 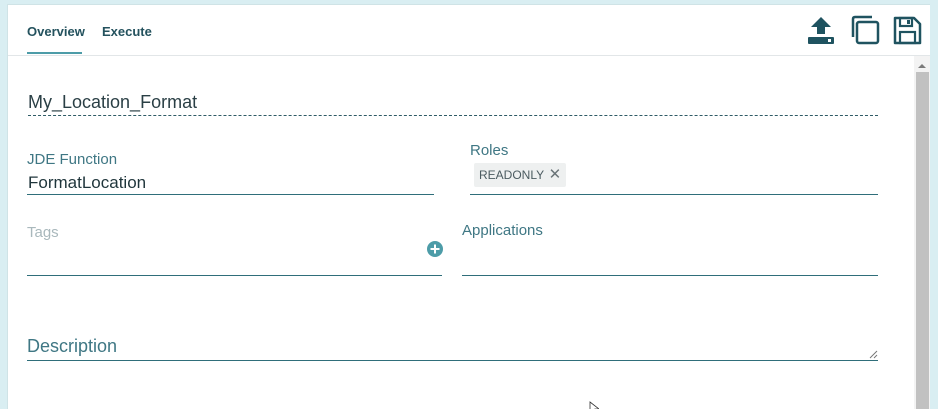 What do you see at coordinates (489, 150) in the screenshot?
I see `roles-label: Roles` at bounding box center [489, 150].